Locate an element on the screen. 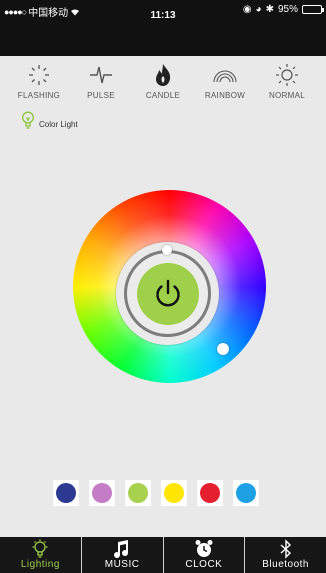 The width and height of the screenshot is (326, 573). battery-icon is located at coordinates (313, 9).